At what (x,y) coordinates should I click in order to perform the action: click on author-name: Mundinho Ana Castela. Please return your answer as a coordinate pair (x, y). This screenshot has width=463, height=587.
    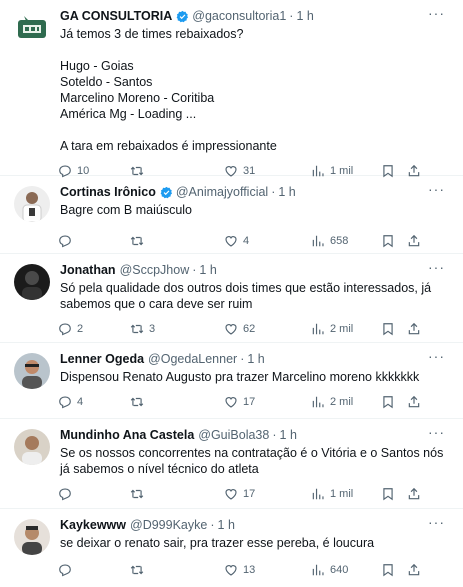
    Looking at the image, I should click on (127, 435).